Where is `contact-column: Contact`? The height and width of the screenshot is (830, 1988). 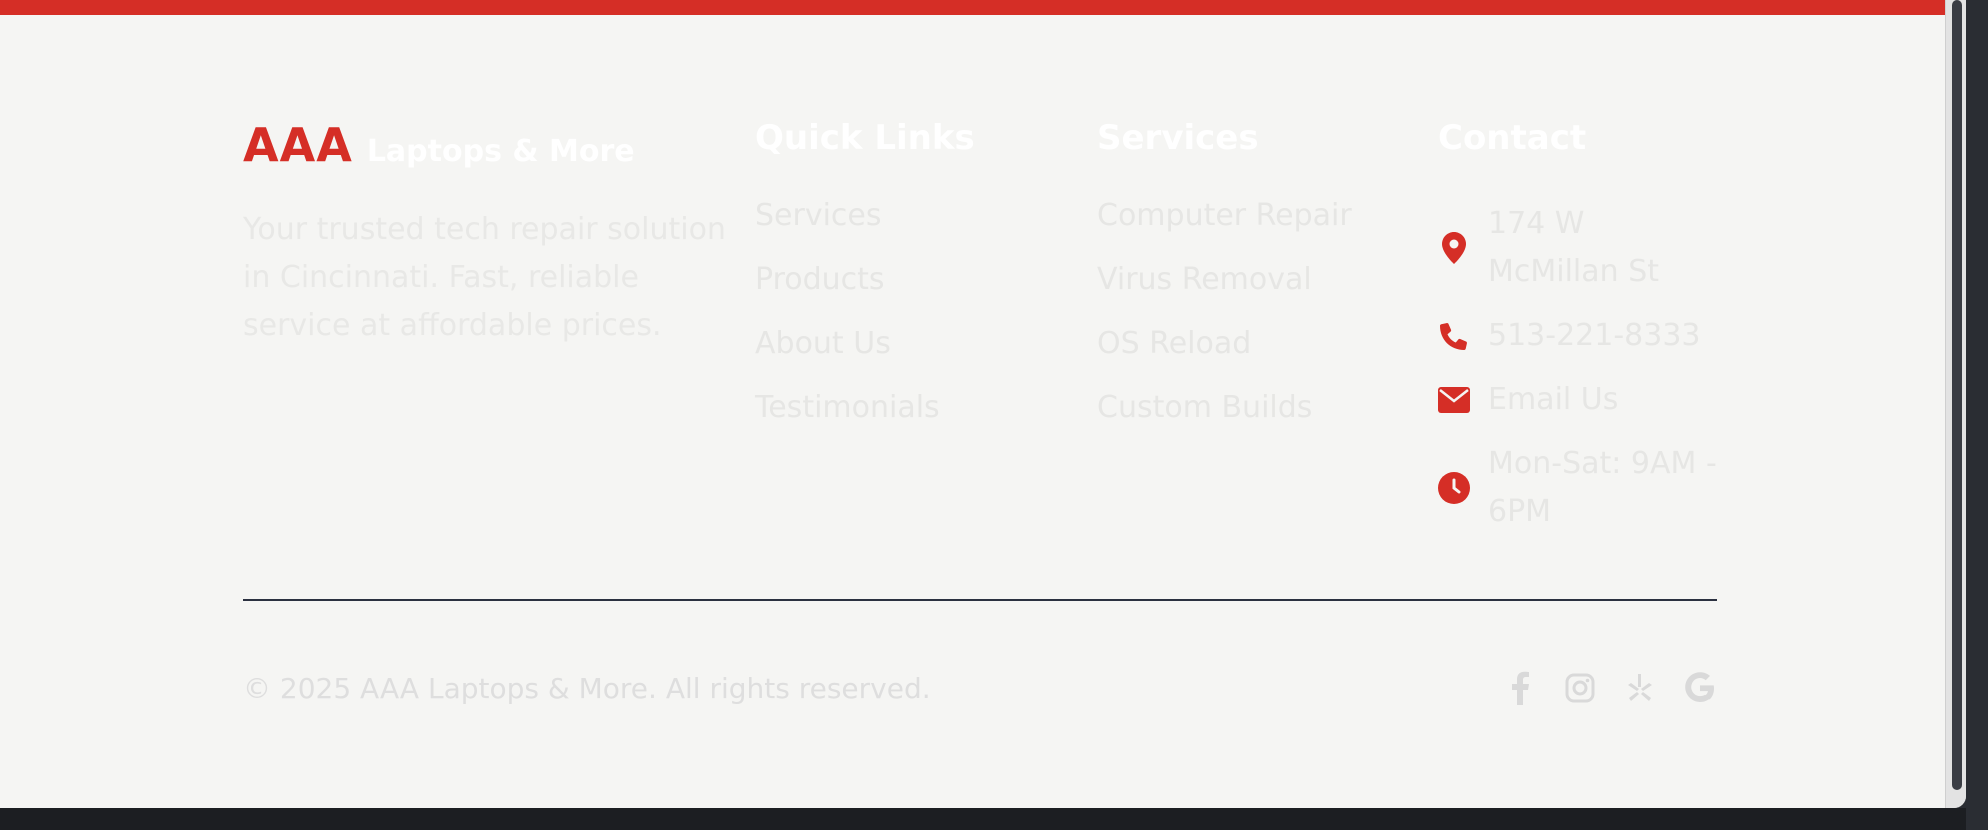 contact-column: Contact is located at coordinates (1512, 158).